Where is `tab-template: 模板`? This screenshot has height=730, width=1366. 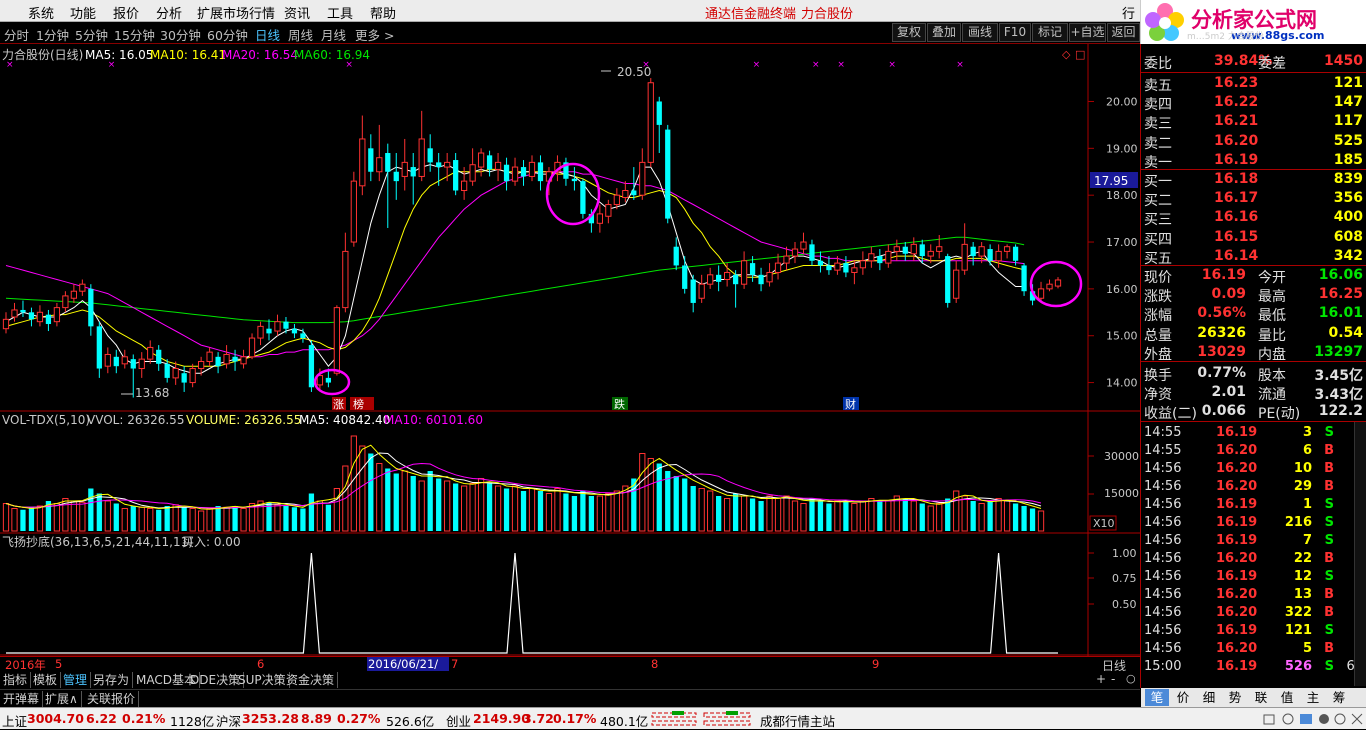 tab-template: 模板 is located at coordinates (46, 680).